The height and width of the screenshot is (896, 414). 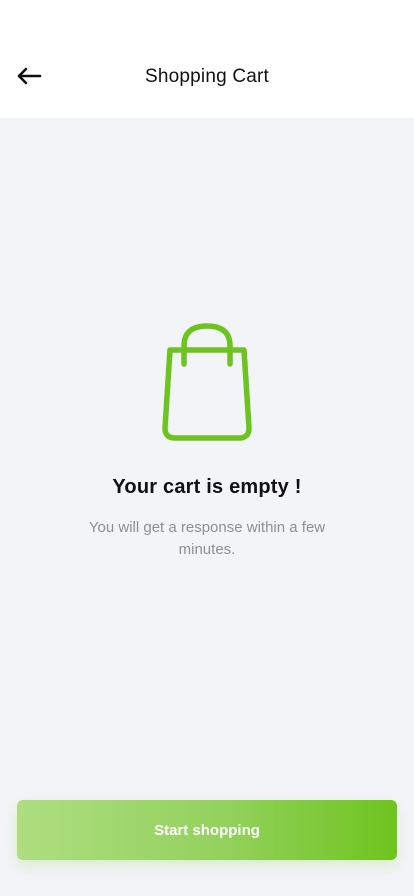 I want to click on empty-cart-title: Your cart is empty !, so click(x=207, y=487).